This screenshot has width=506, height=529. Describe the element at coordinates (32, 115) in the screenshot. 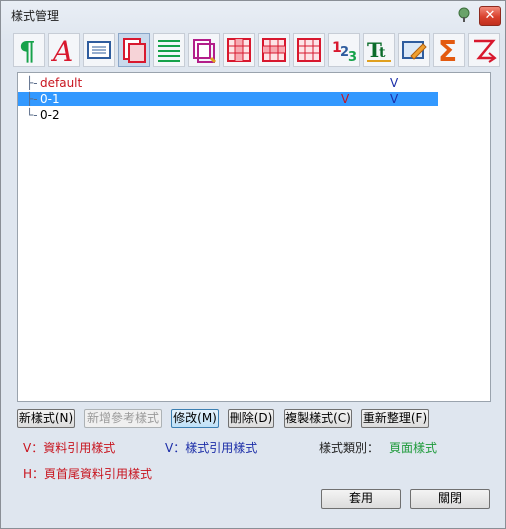

I see `tree-connector: └-` at that location.